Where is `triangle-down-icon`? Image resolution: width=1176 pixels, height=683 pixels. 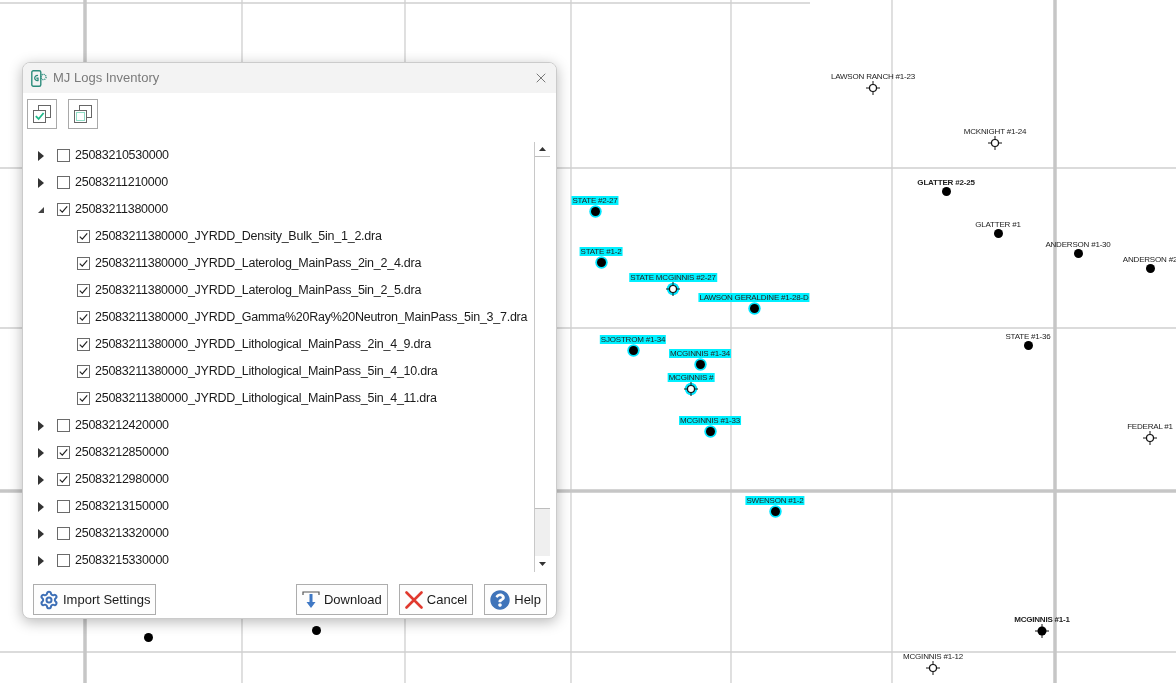
triangle-down-icon is located at coordinates (542, 564).